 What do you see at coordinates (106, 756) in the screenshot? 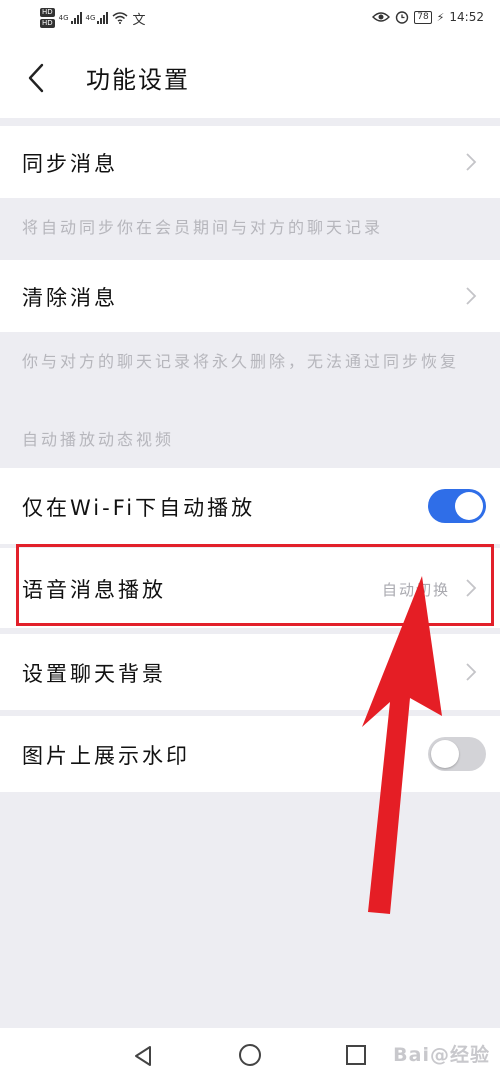
I see `row-label-watermark: 图片上展示水印` at bounding box center [106, 756].